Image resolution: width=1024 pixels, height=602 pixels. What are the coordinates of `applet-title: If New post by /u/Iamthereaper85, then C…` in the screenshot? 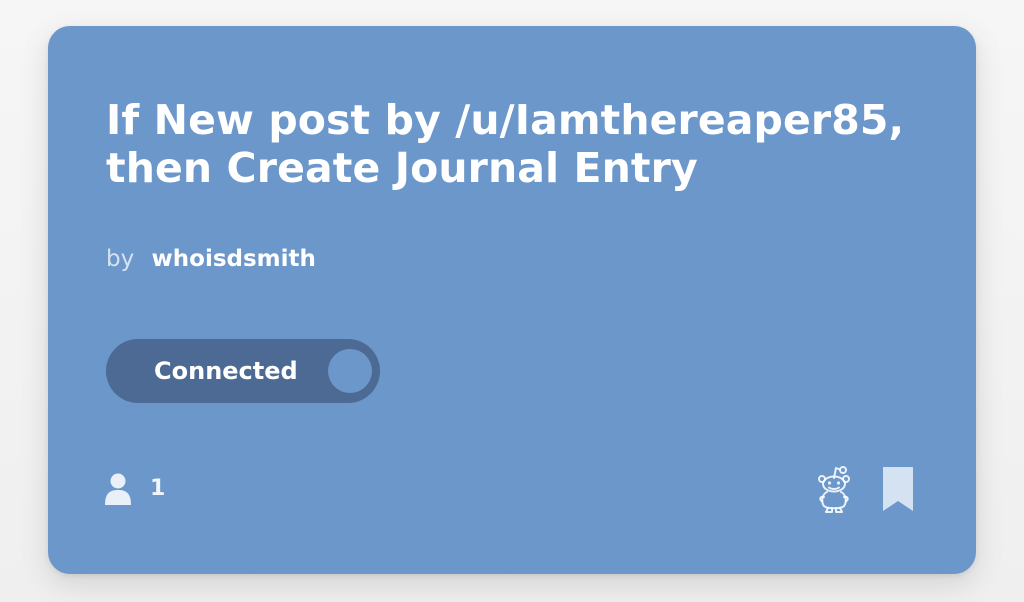 It's located at (516, 144).